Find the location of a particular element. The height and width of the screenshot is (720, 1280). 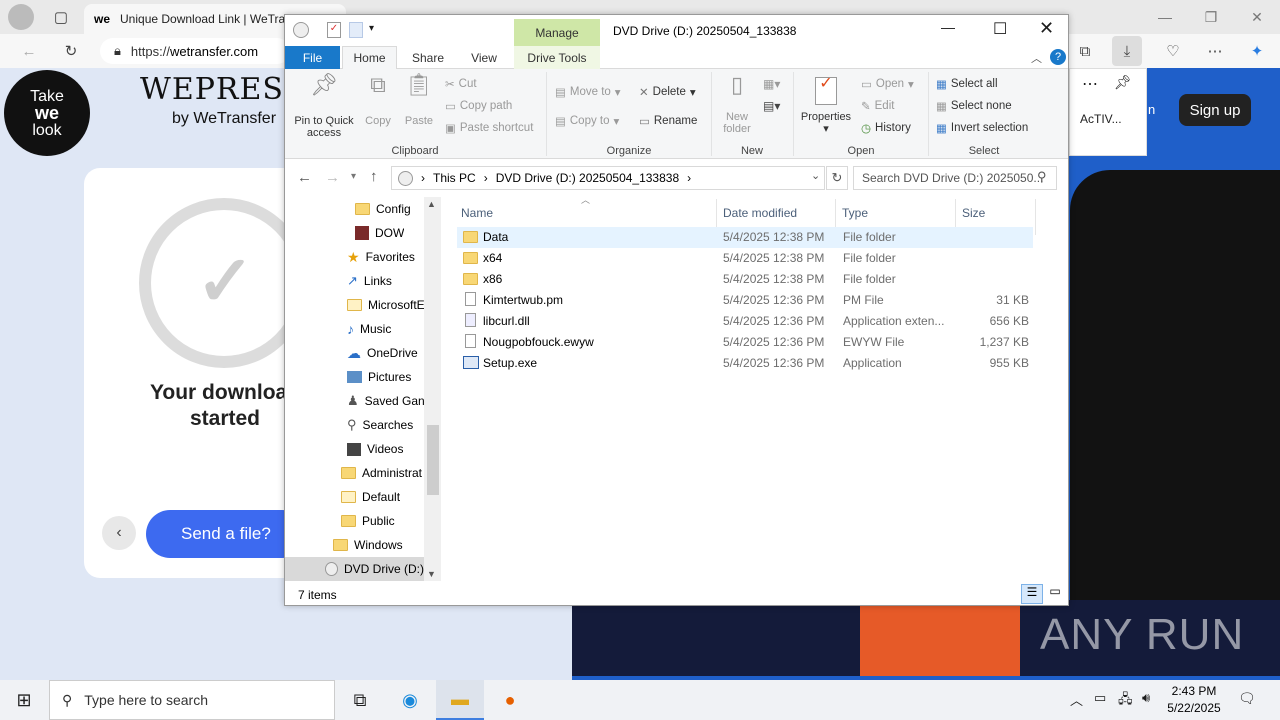

tray-chevron-icon: ︿ is located at coordinates (1076, 699).